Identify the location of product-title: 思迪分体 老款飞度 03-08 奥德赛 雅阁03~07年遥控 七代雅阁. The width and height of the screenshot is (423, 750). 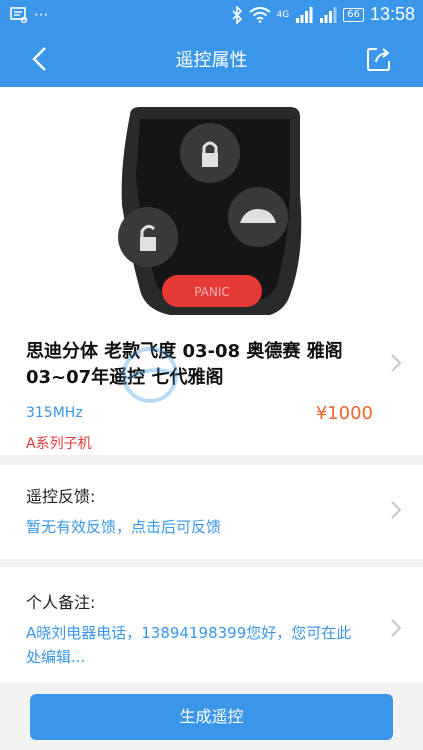
(184, 364).